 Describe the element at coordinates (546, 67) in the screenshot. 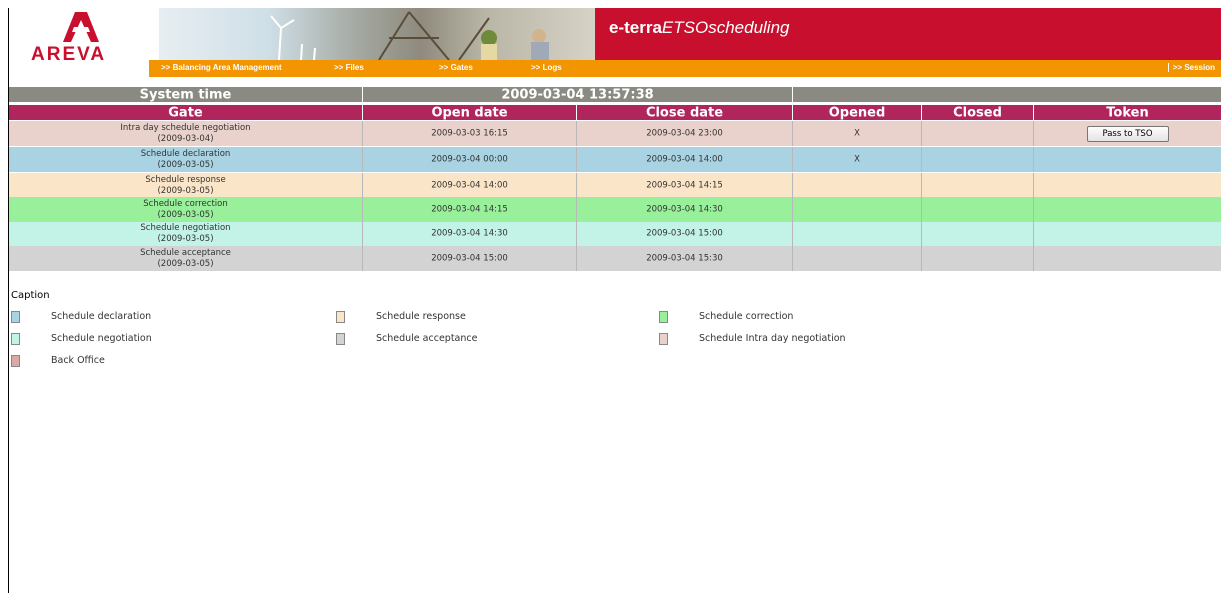

I see `nav-logs: >> Logs` at that location.